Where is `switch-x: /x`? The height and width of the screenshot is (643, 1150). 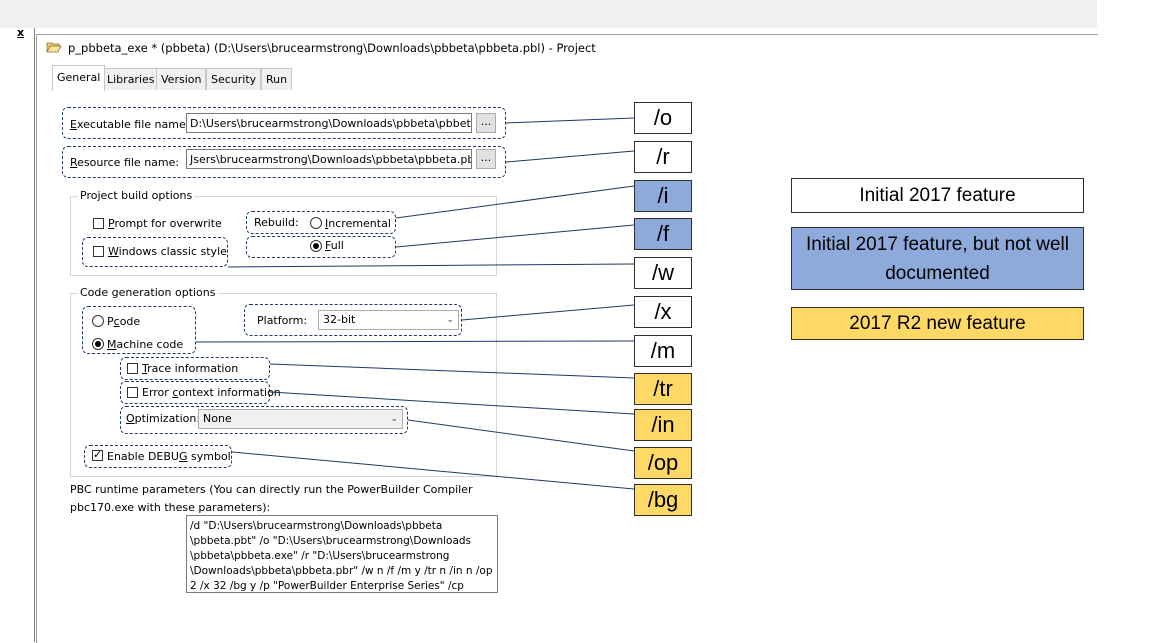
switch-x: /x is located at coordinates (663, 312).